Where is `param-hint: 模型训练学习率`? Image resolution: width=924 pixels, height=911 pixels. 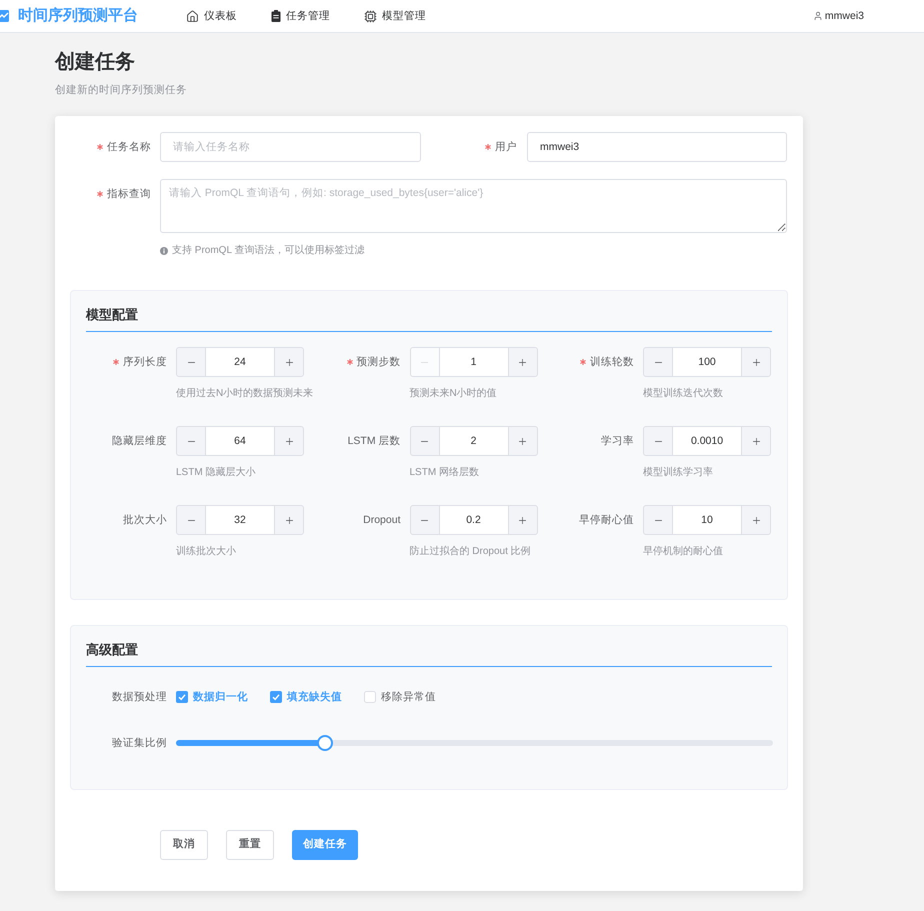 param-hint: 模型训练学习率 is located at coordinates (678, 473).